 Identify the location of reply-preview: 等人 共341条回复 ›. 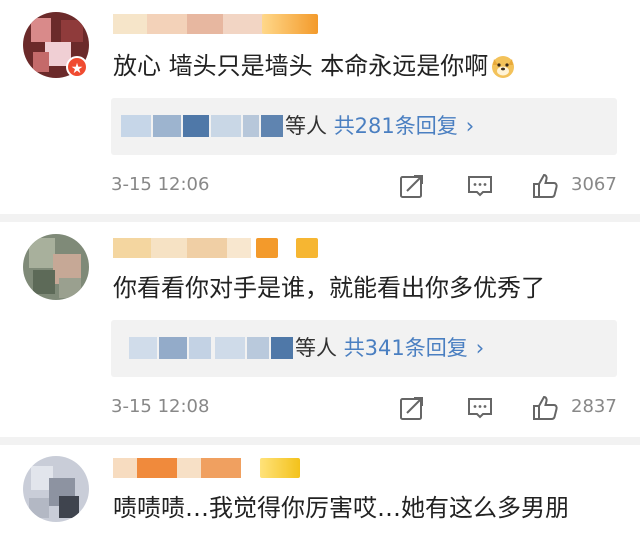
(364, 348).